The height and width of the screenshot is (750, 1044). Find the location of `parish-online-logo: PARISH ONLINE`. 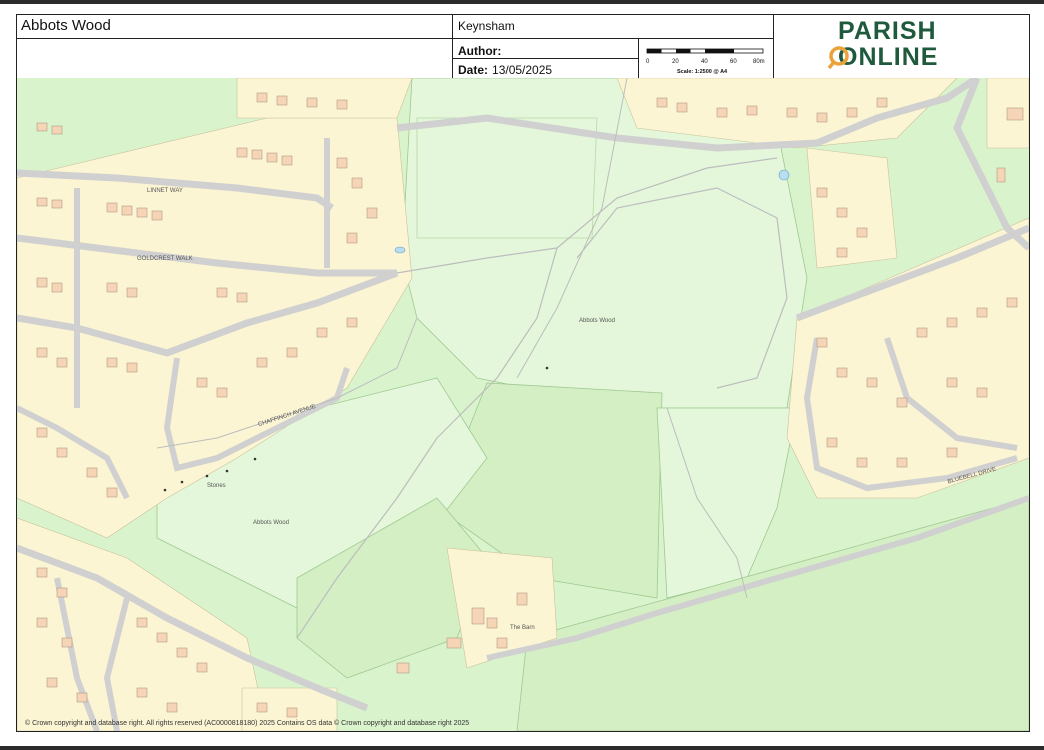

parish-online-logo: PARISH ONLINE is located at coordinates (901, 46).